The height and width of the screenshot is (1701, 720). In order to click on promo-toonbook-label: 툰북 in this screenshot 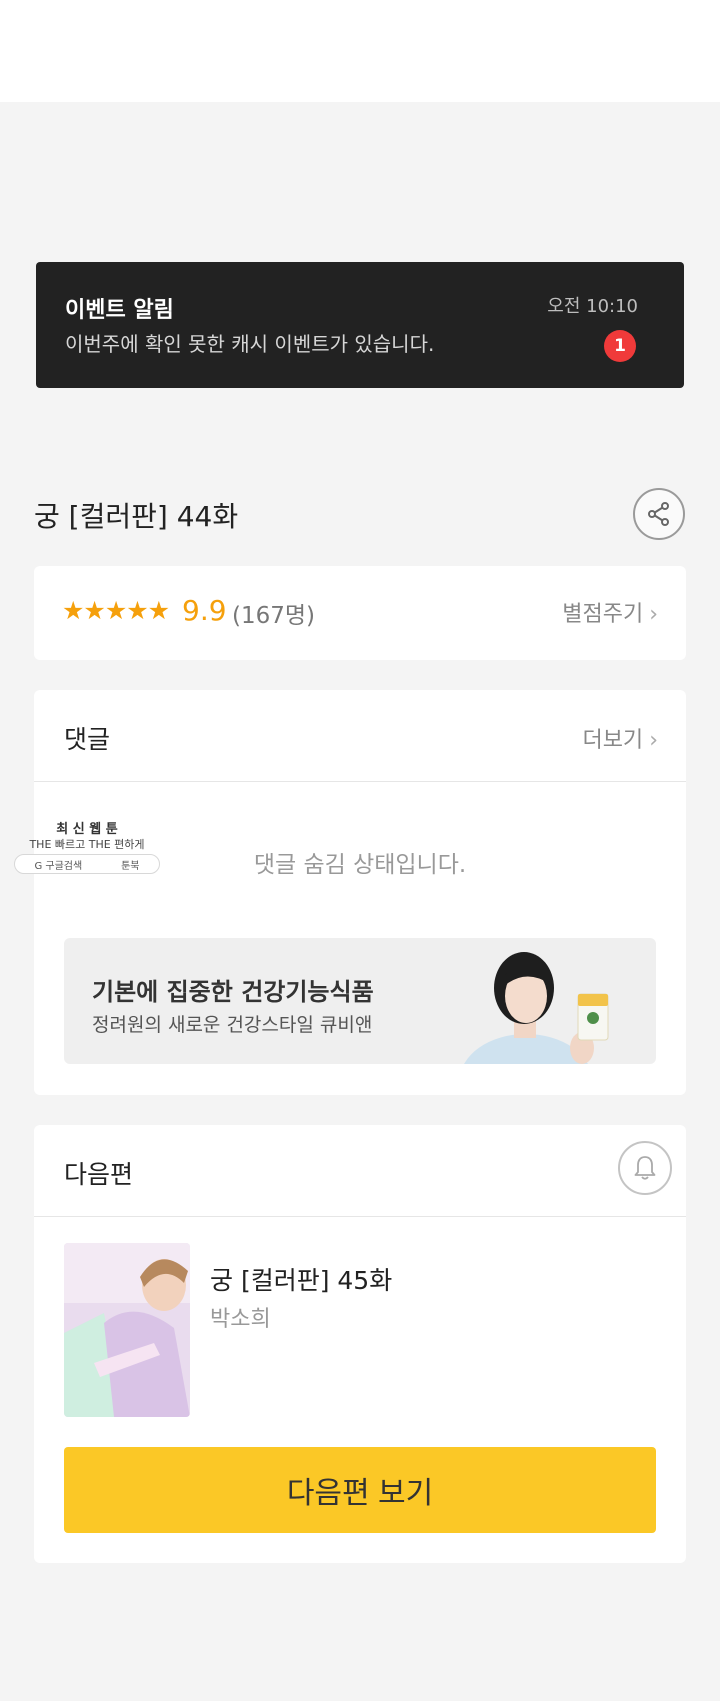, I will do `click(130, 866)`.